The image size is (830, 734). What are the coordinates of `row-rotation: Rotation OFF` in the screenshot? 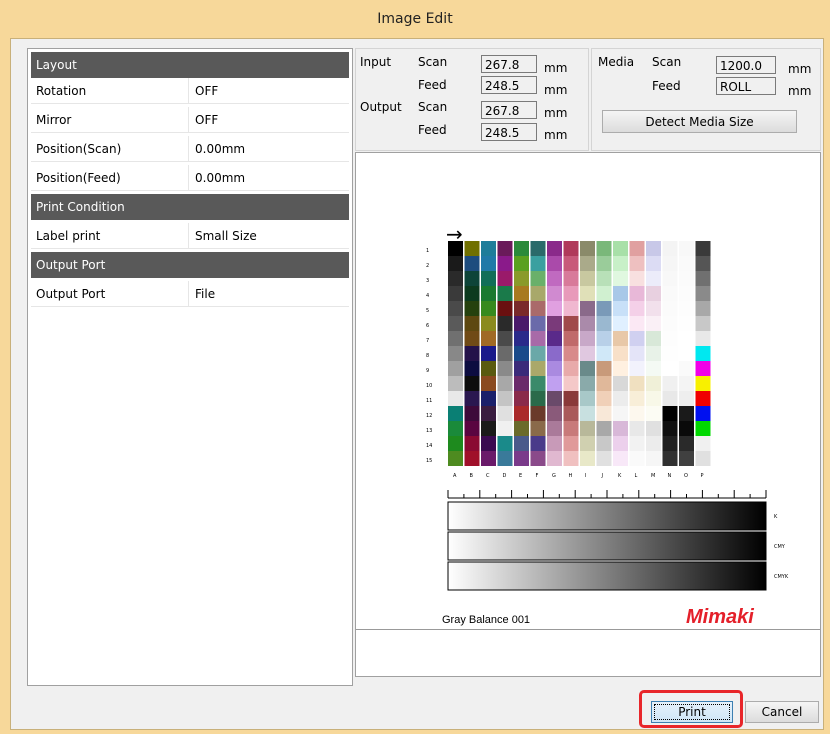 It's located at (190, 91).